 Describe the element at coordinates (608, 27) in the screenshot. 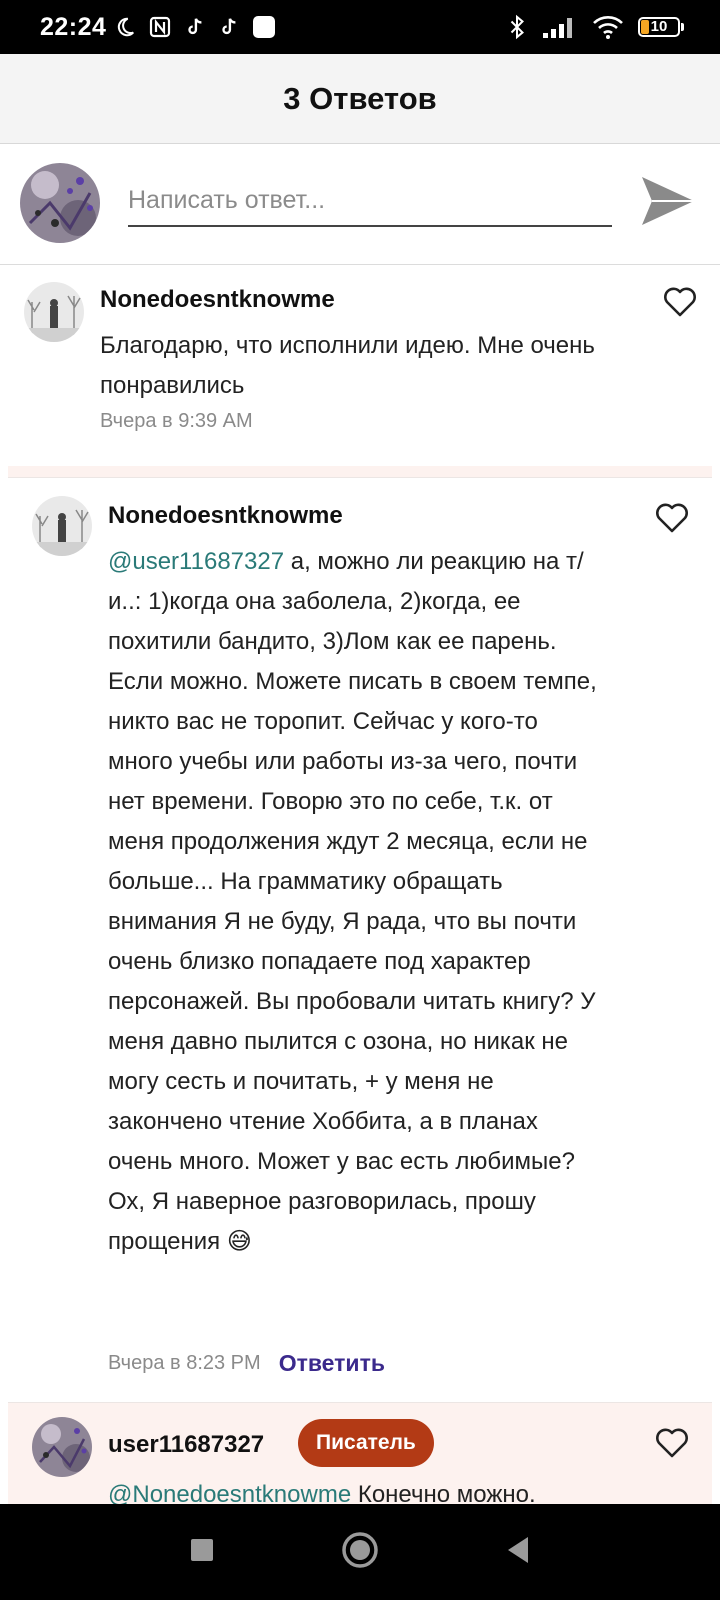

I see `wifi-icon` at that location.